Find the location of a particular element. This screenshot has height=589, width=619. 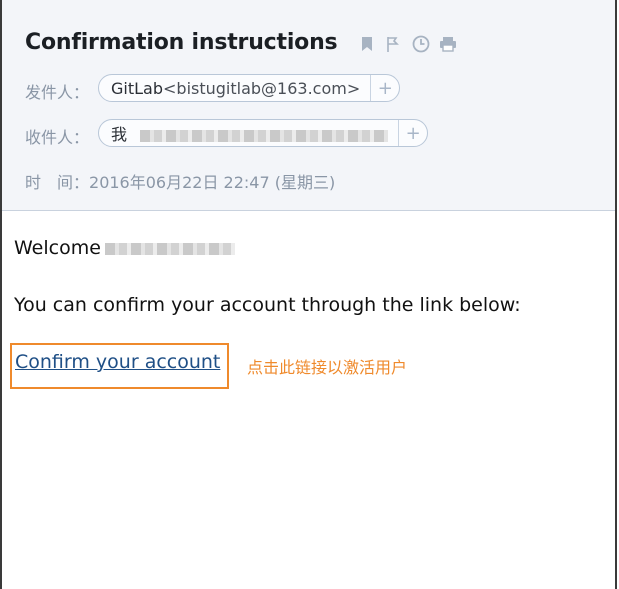

add-contact-from-button: + is located at coordinates (384, 88).